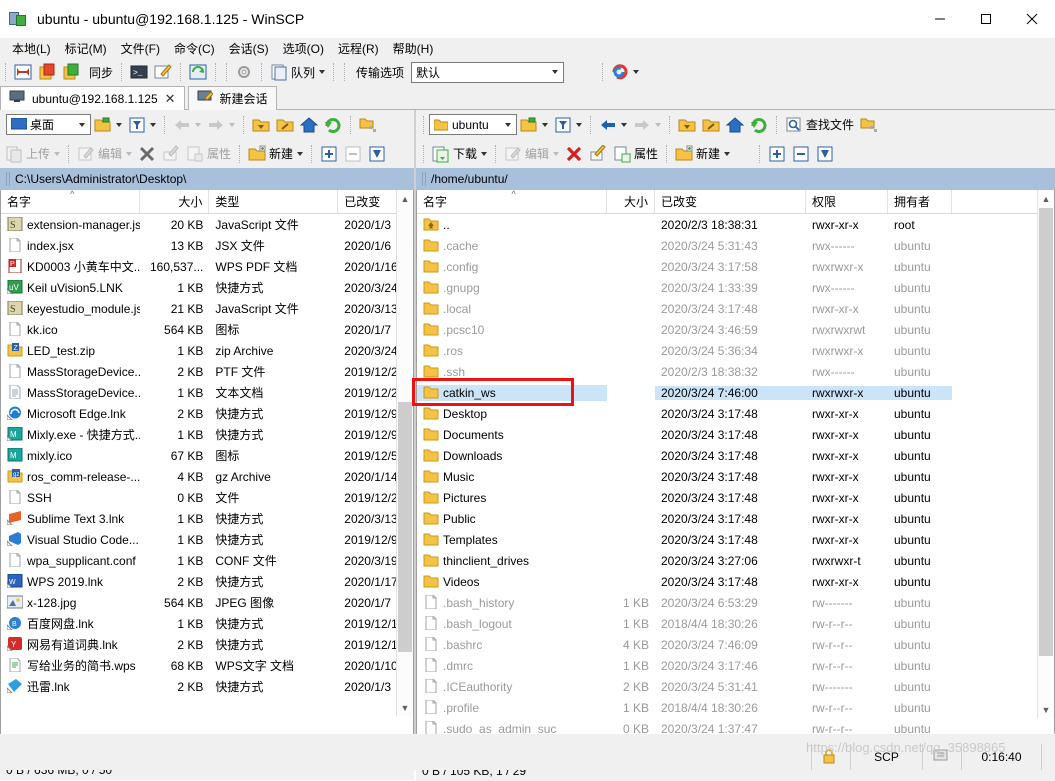  Describe the element at coordinates (71, 72) in the screenshot. I see `download-queue-icon` at that location.